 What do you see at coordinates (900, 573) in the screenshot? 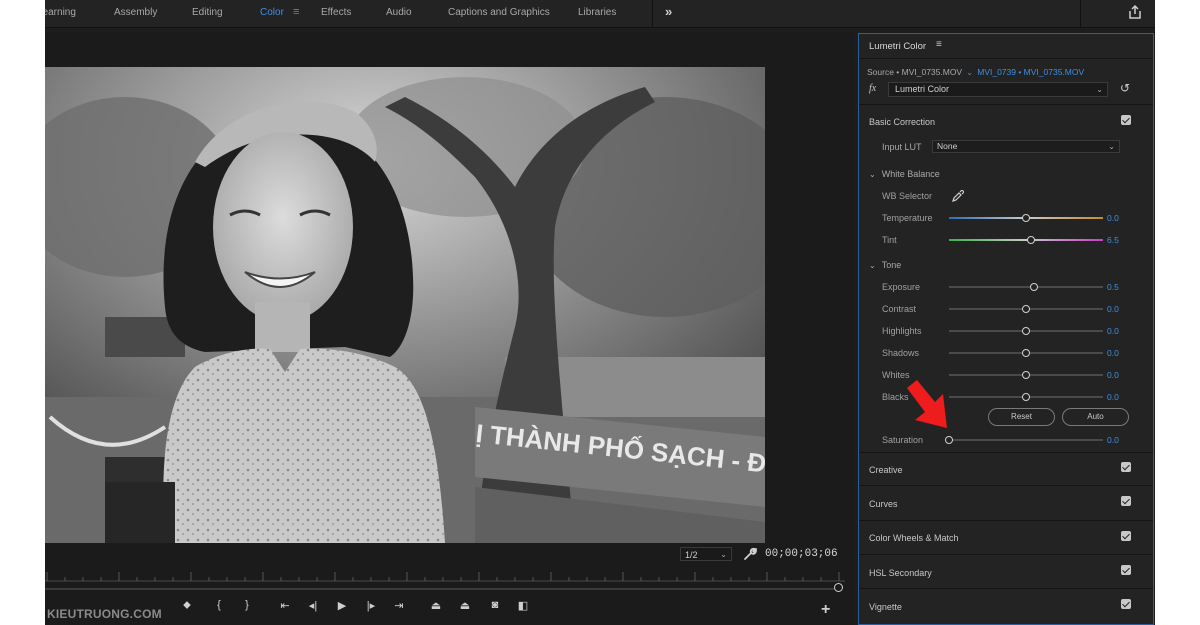
I see `section-hsl-secondary: HSL Secondary` at bounding box center [900, 573].